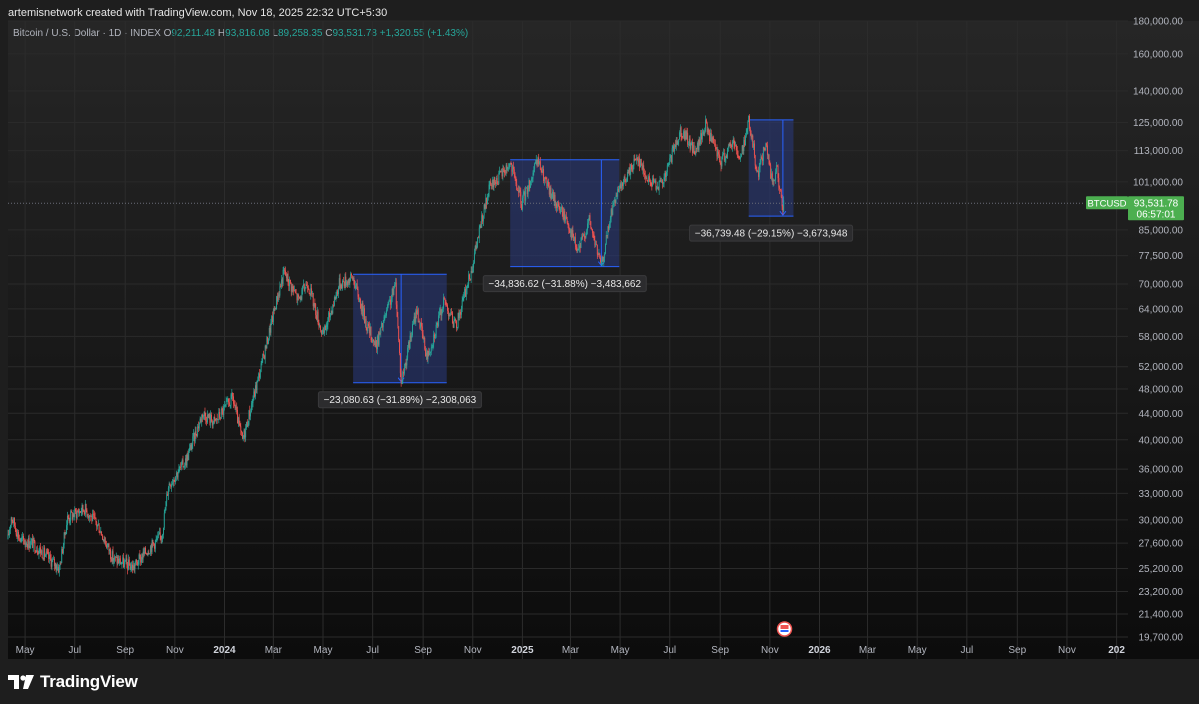  Describe the element at coordinates (599, 683) in the screenshot. I see `footer-bar` at that location.